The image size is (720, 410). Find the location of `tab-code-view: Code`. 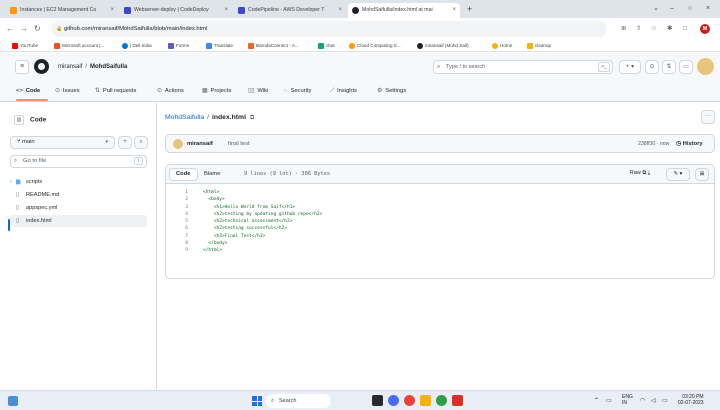

tab-code-view: Code is located at coordinates (183, 174).